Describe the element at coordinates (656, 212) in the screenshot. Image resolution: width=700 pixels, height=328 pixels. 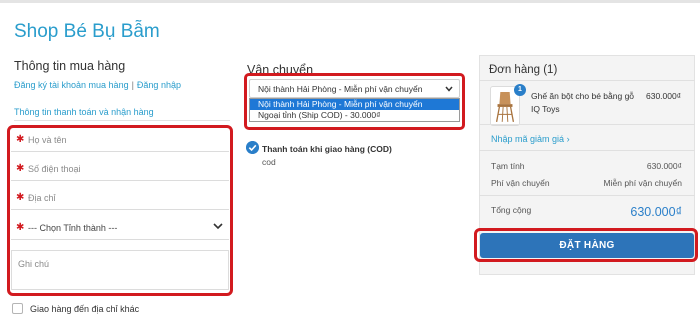
I see `total-value: 630.000₫` at that location.